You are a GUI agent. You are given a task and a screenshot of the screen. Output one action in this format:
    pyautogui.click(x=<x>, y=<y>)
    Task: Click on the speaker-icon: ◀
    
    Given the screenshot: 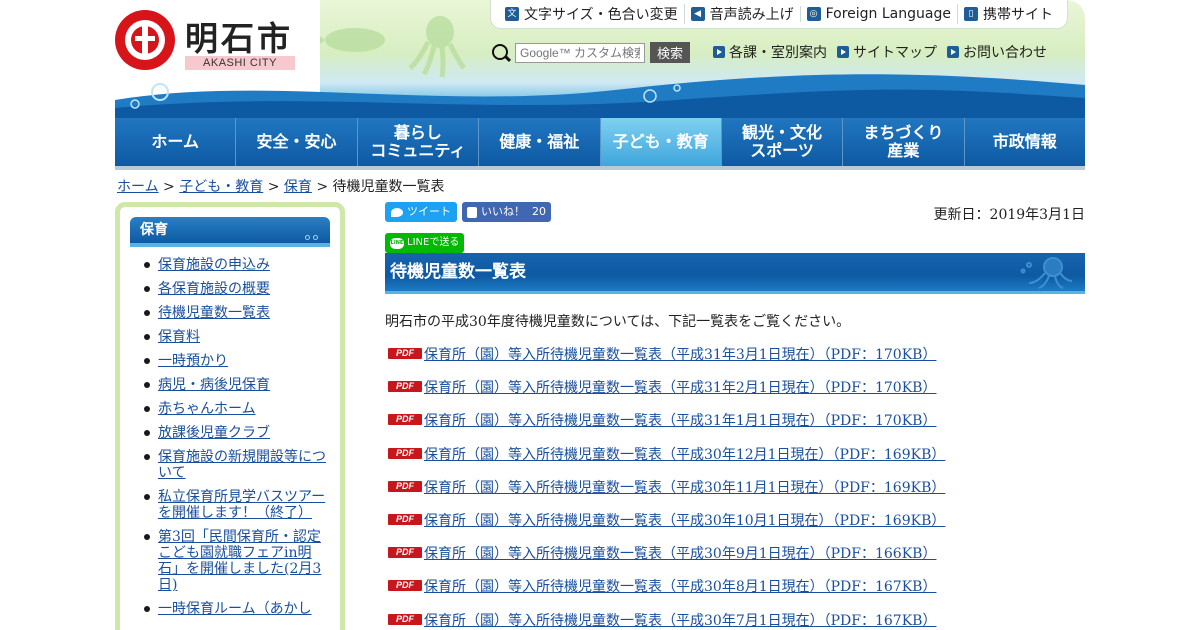 What is the action you would take?
    pyautogui.click(x=697, y=14)
    